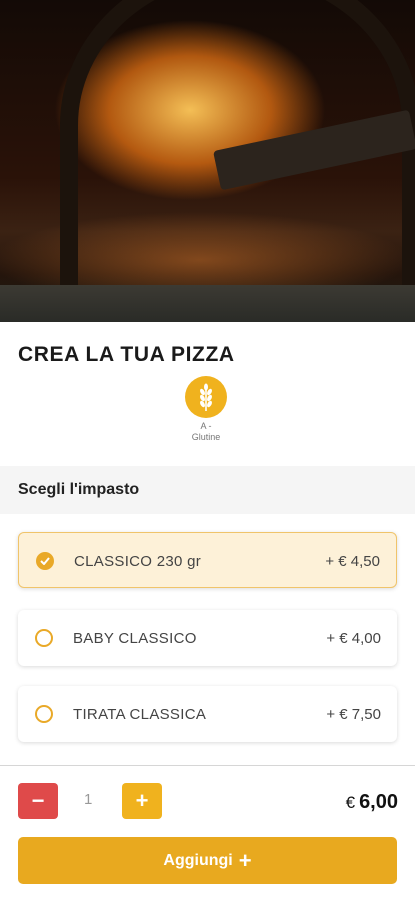 The height and width of the screenshot is (900, 415). What do you see at coordinates (138, 561) in the screenshot?
I see `option-name: CLASSICO 230 gr` at bounding box center [138, 561].